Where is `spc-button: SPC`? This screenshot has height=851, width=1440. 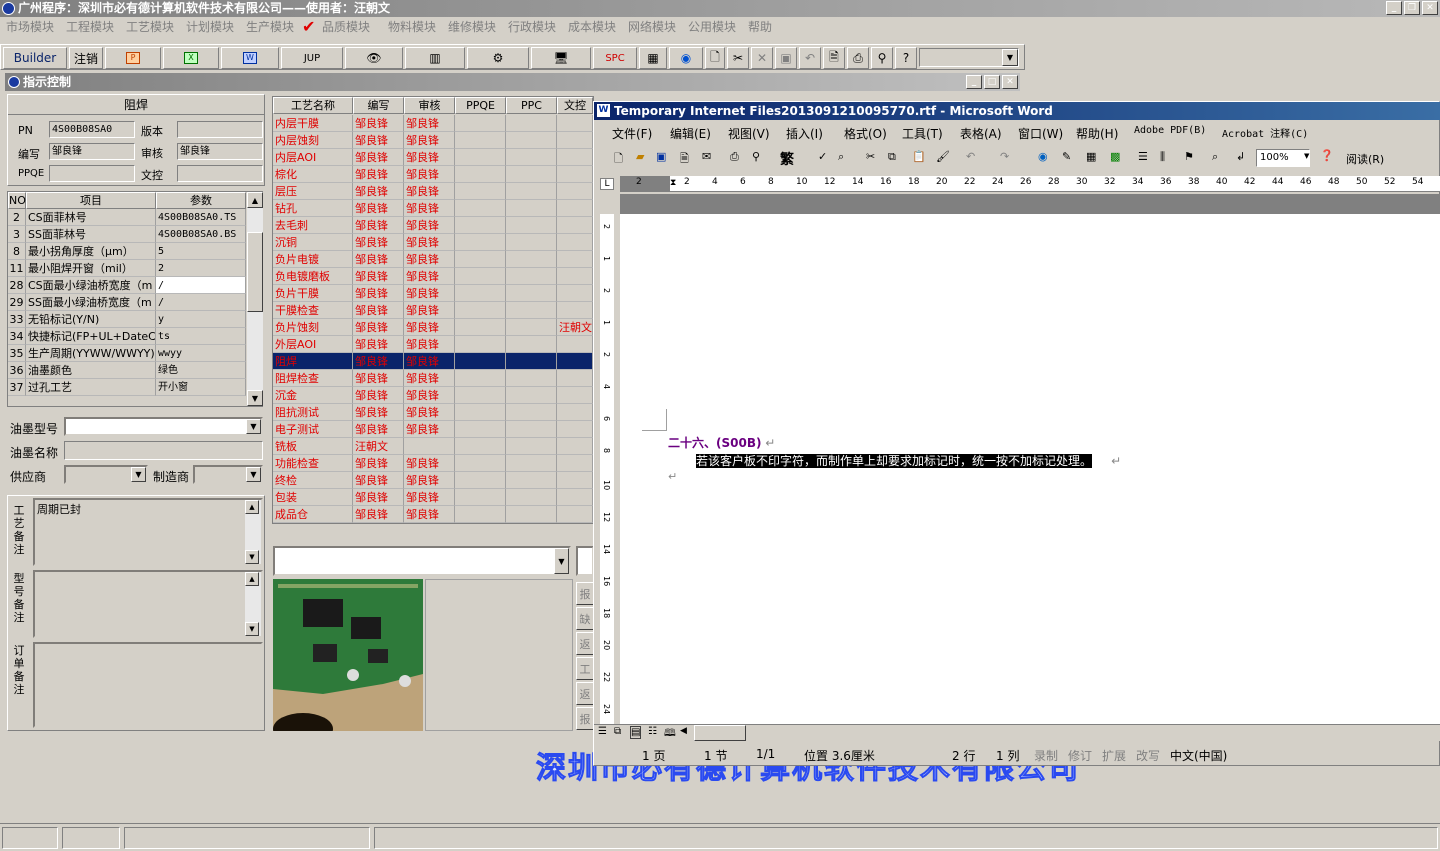
spc-button: SPC is located at coordinates (615, 58).